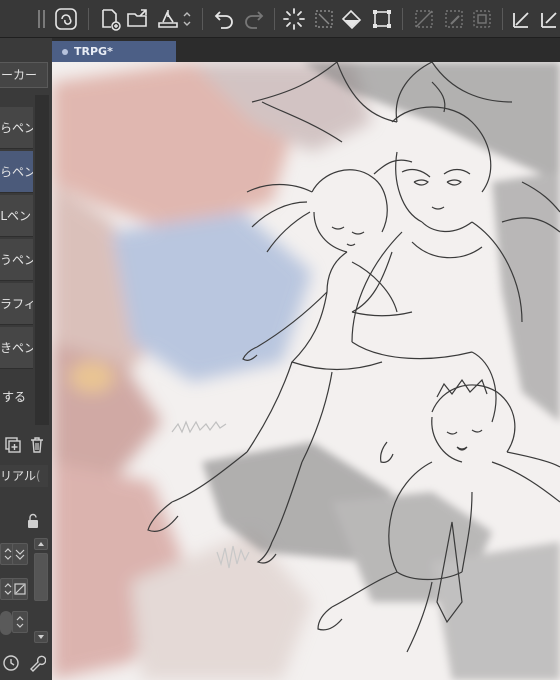  What do you see at coordinates (33, 521) in the screenshot?
I see `lock-icon` at bounding box center [33, 521].